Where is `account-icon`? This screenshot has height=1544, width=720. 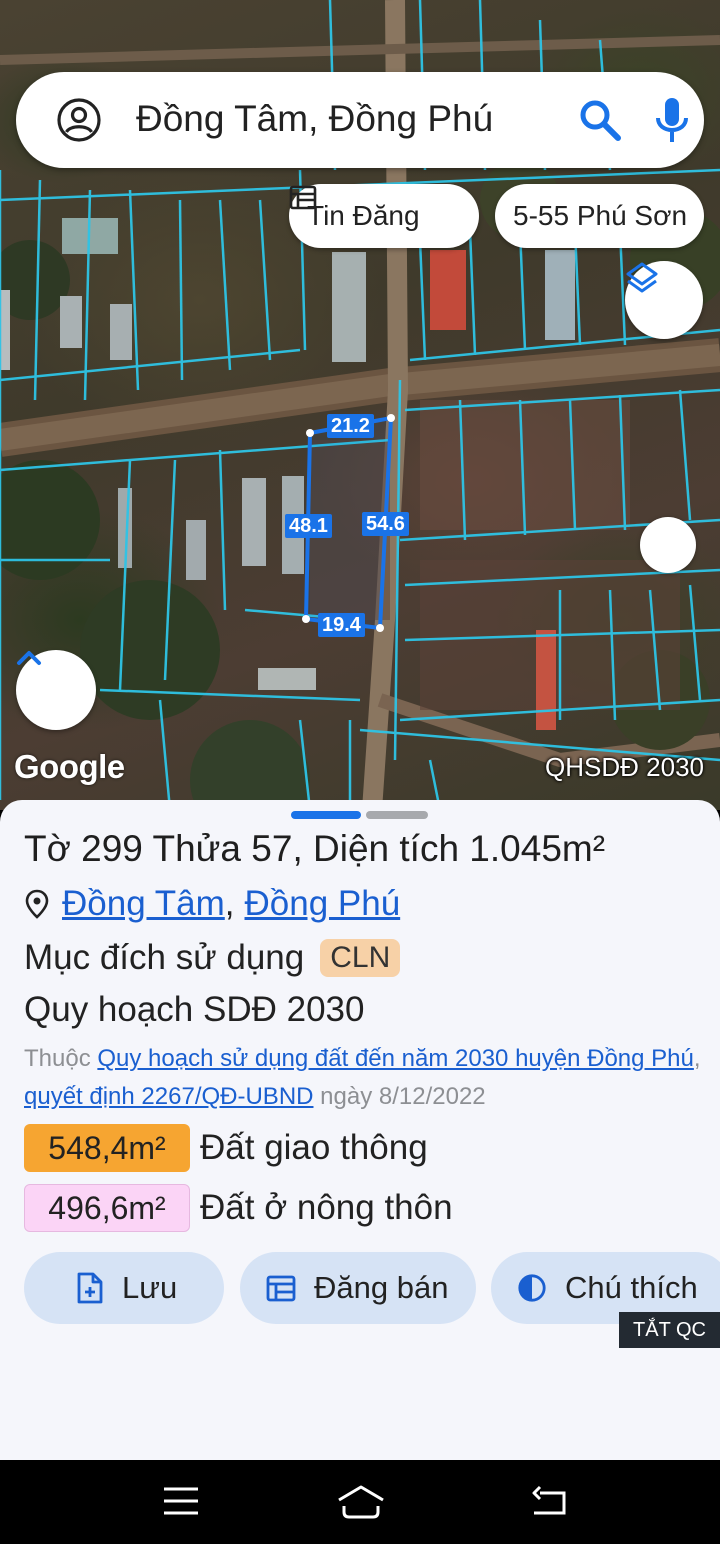 account-icon is located at coordinates (79, 120).